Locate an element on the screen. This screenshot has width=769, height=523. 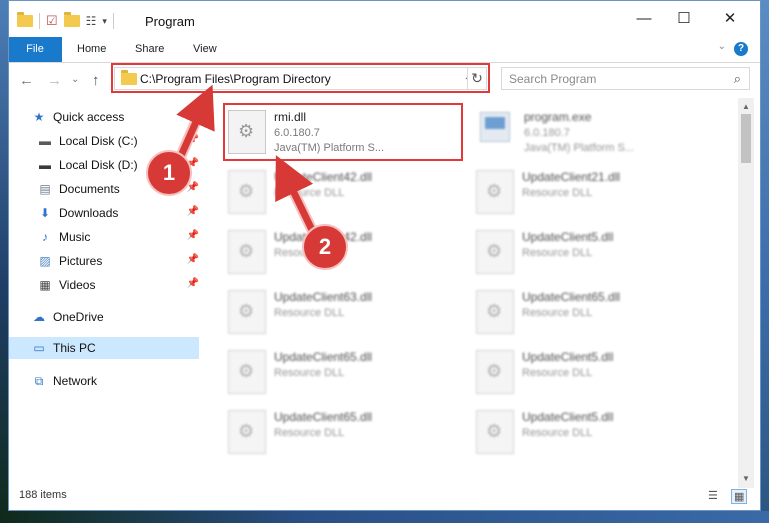
callout-arrows is located at coordinates (245, 158).